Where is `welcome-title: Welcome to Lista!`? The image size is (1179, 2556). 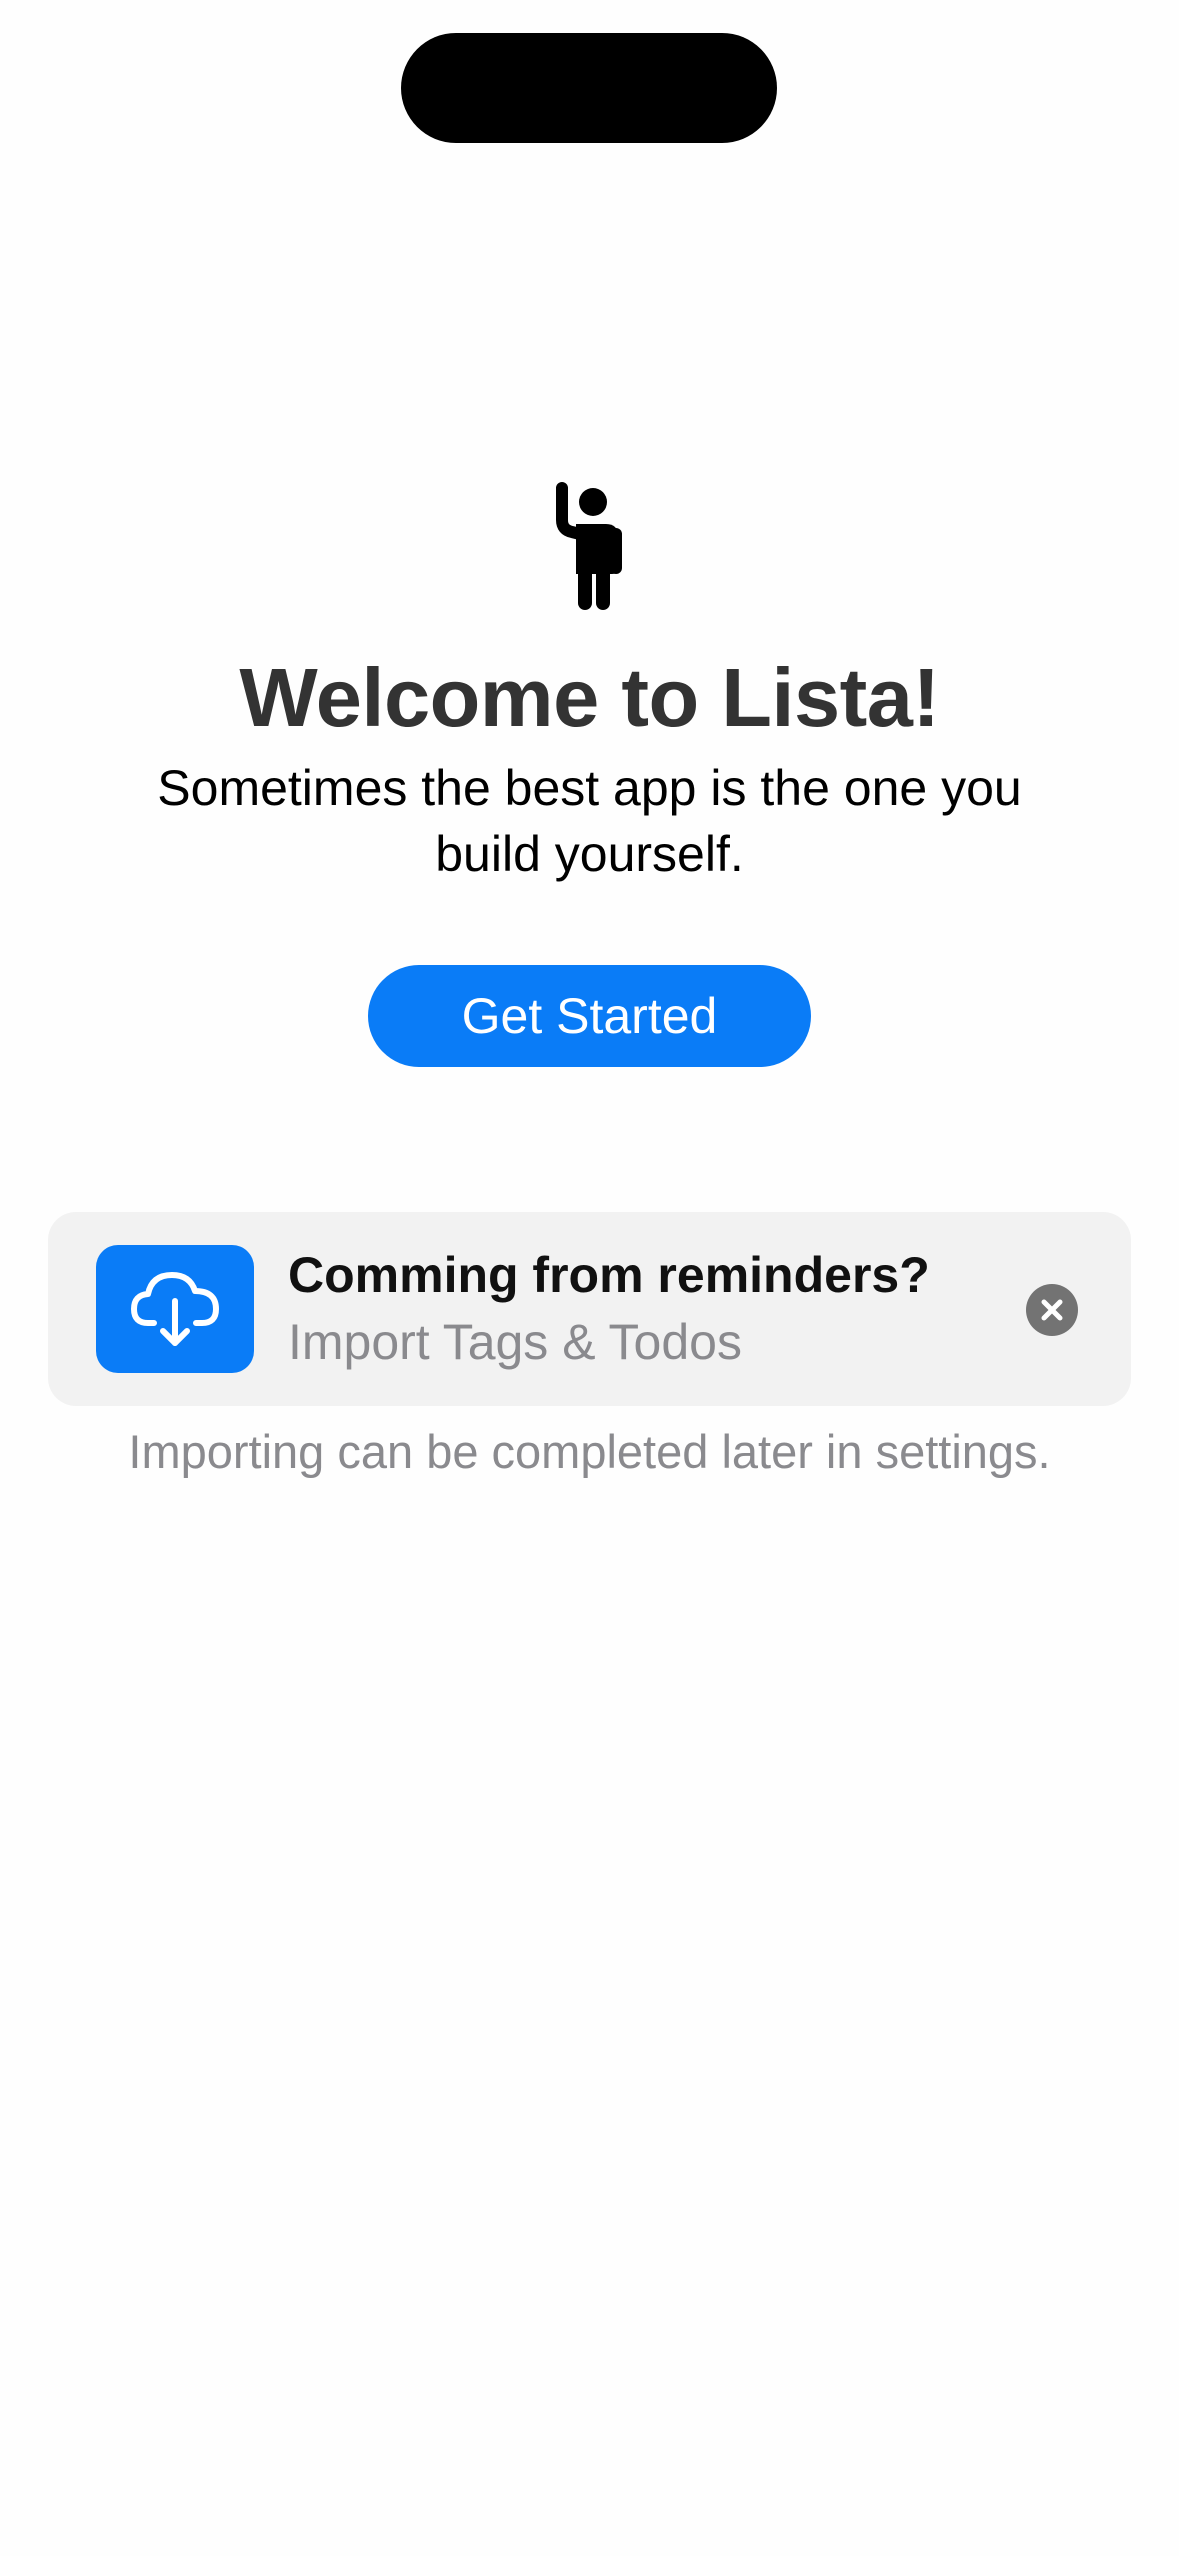 welcome-title: Welcome to Lista! is located at coordinates (589, 697).